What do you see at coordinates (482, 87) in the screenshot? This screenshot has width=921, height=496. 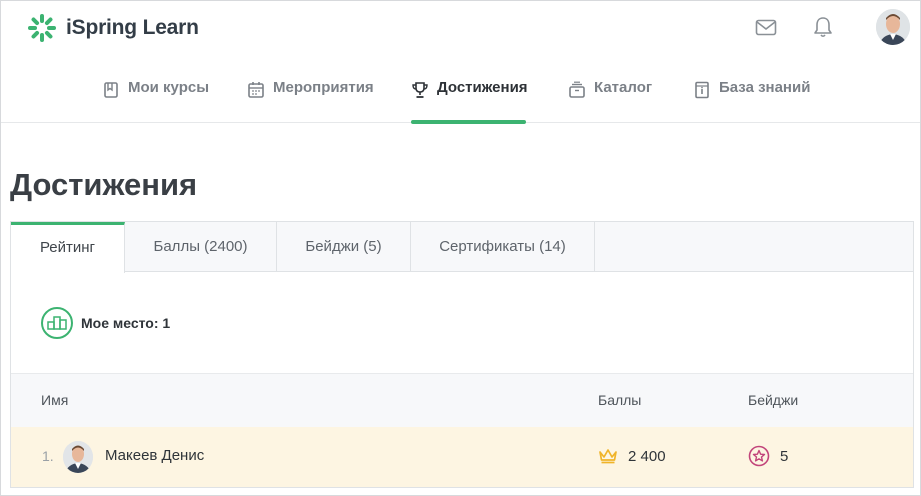 I see `nav-item-label: Достижения` at bounding box center [482, 87].